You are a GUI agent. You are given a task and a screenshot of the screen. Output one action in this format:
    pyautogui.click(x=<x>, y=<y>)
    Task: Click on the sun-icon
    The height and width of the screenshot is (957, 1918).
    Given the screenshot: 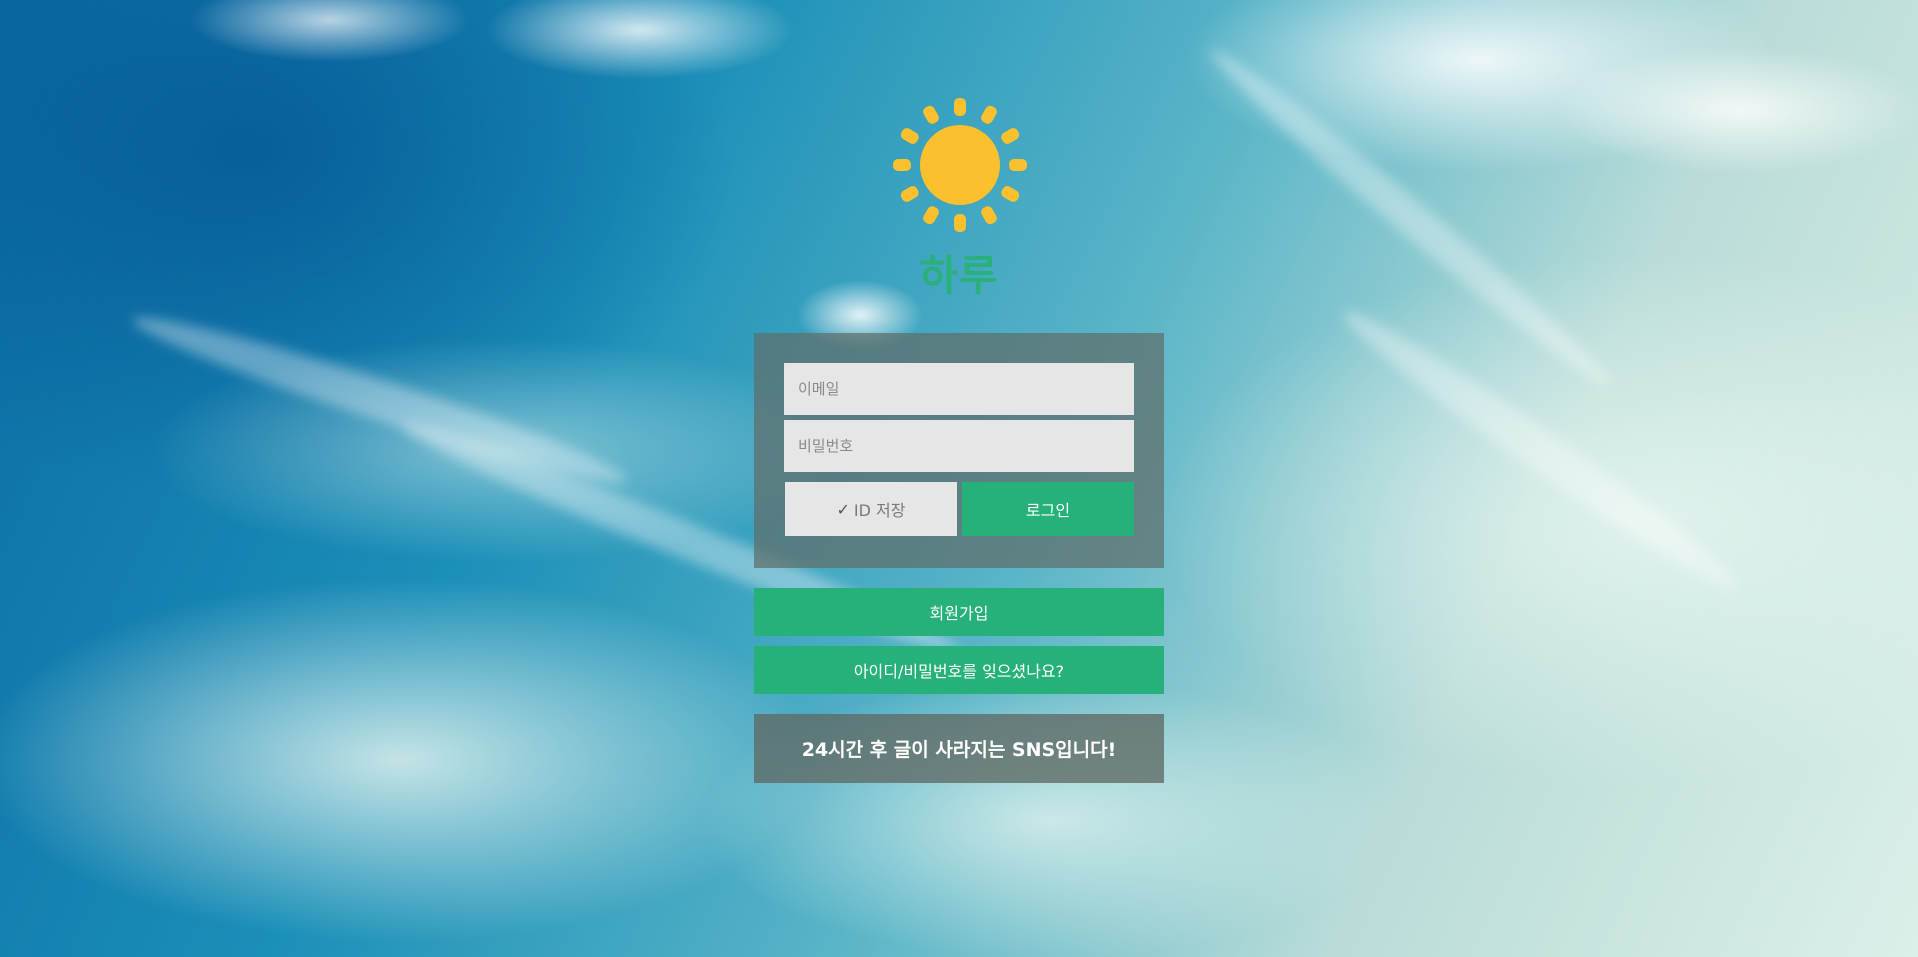 What is the action you would take?
    pyautogui.click(x=960, y=165)
    